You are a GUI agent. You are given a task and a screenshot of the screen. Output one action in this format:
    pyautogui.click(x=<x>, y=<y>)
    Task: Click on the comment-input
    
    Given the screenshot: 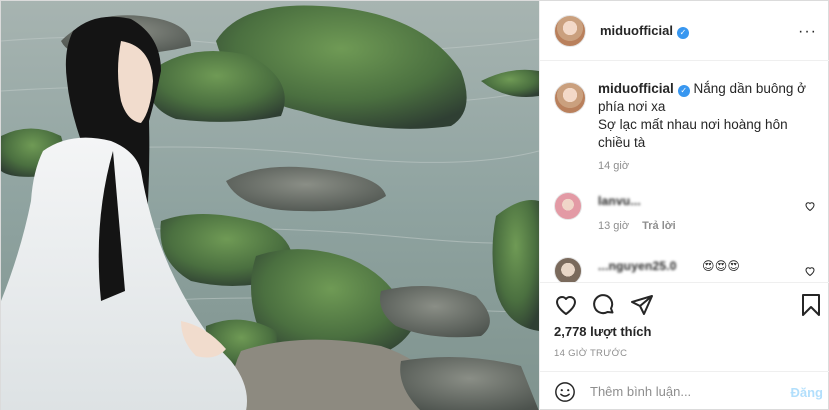 What is the action you would take?
    pyautogui.click(x=685, y=391)
    